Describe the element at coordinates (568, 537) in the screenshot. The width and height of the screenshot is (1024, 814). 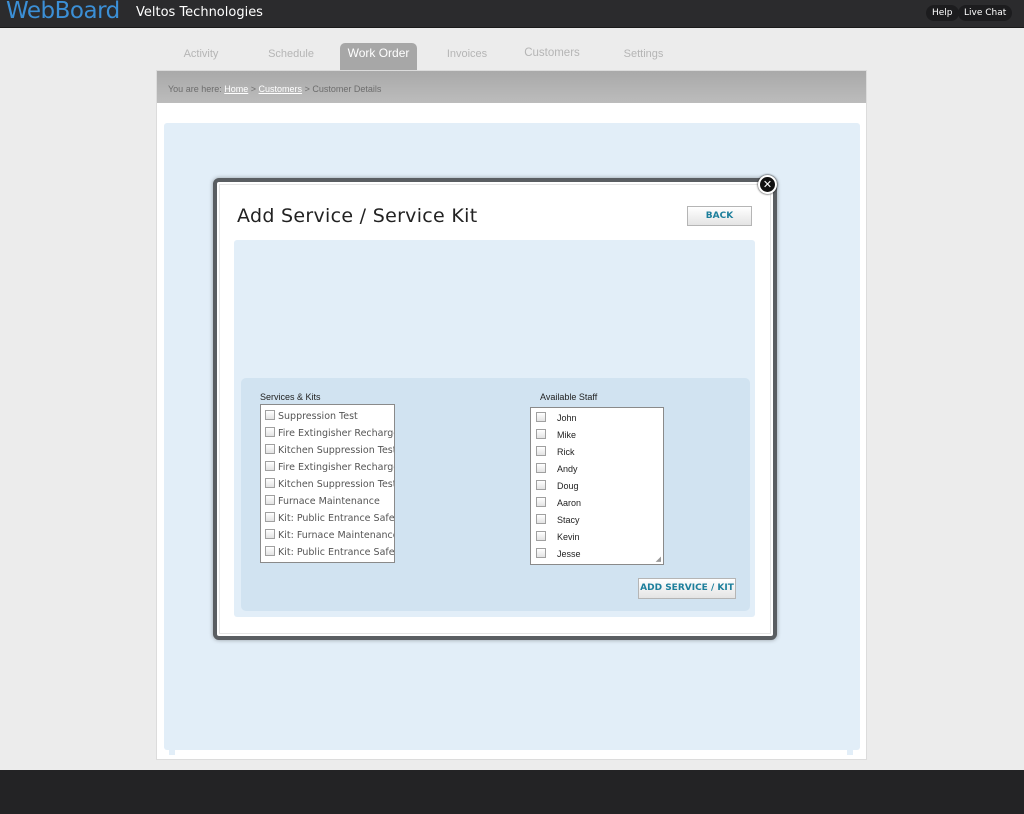
I see `staff-name: Kevin` at that location.